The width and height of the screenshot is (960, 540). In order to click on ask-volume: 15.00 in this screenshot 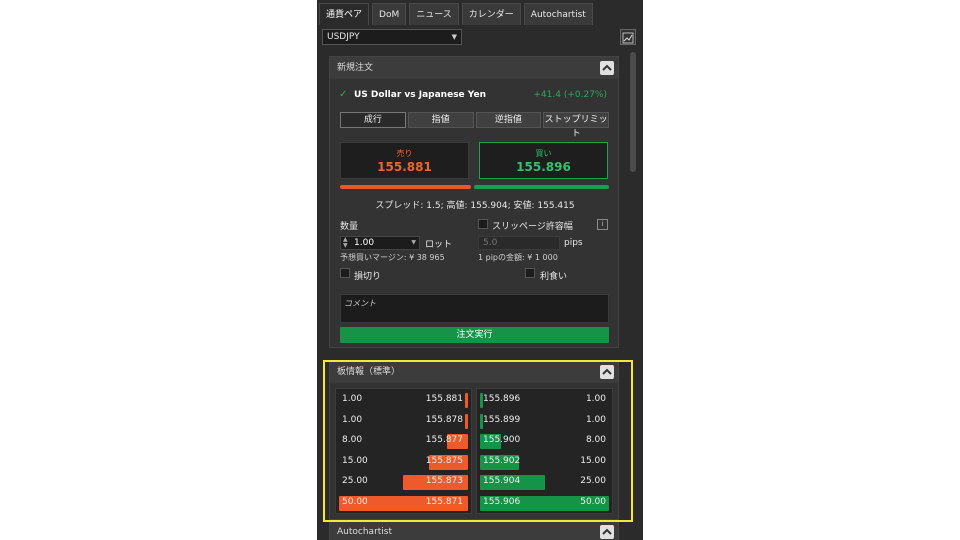, I will do `click(593, 460)`.